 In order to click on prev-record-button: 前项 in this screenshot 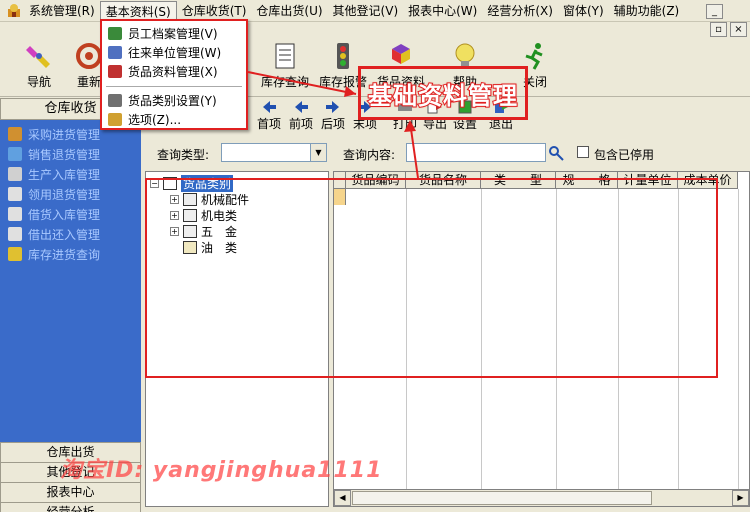, I will do `click(301, 116)`.